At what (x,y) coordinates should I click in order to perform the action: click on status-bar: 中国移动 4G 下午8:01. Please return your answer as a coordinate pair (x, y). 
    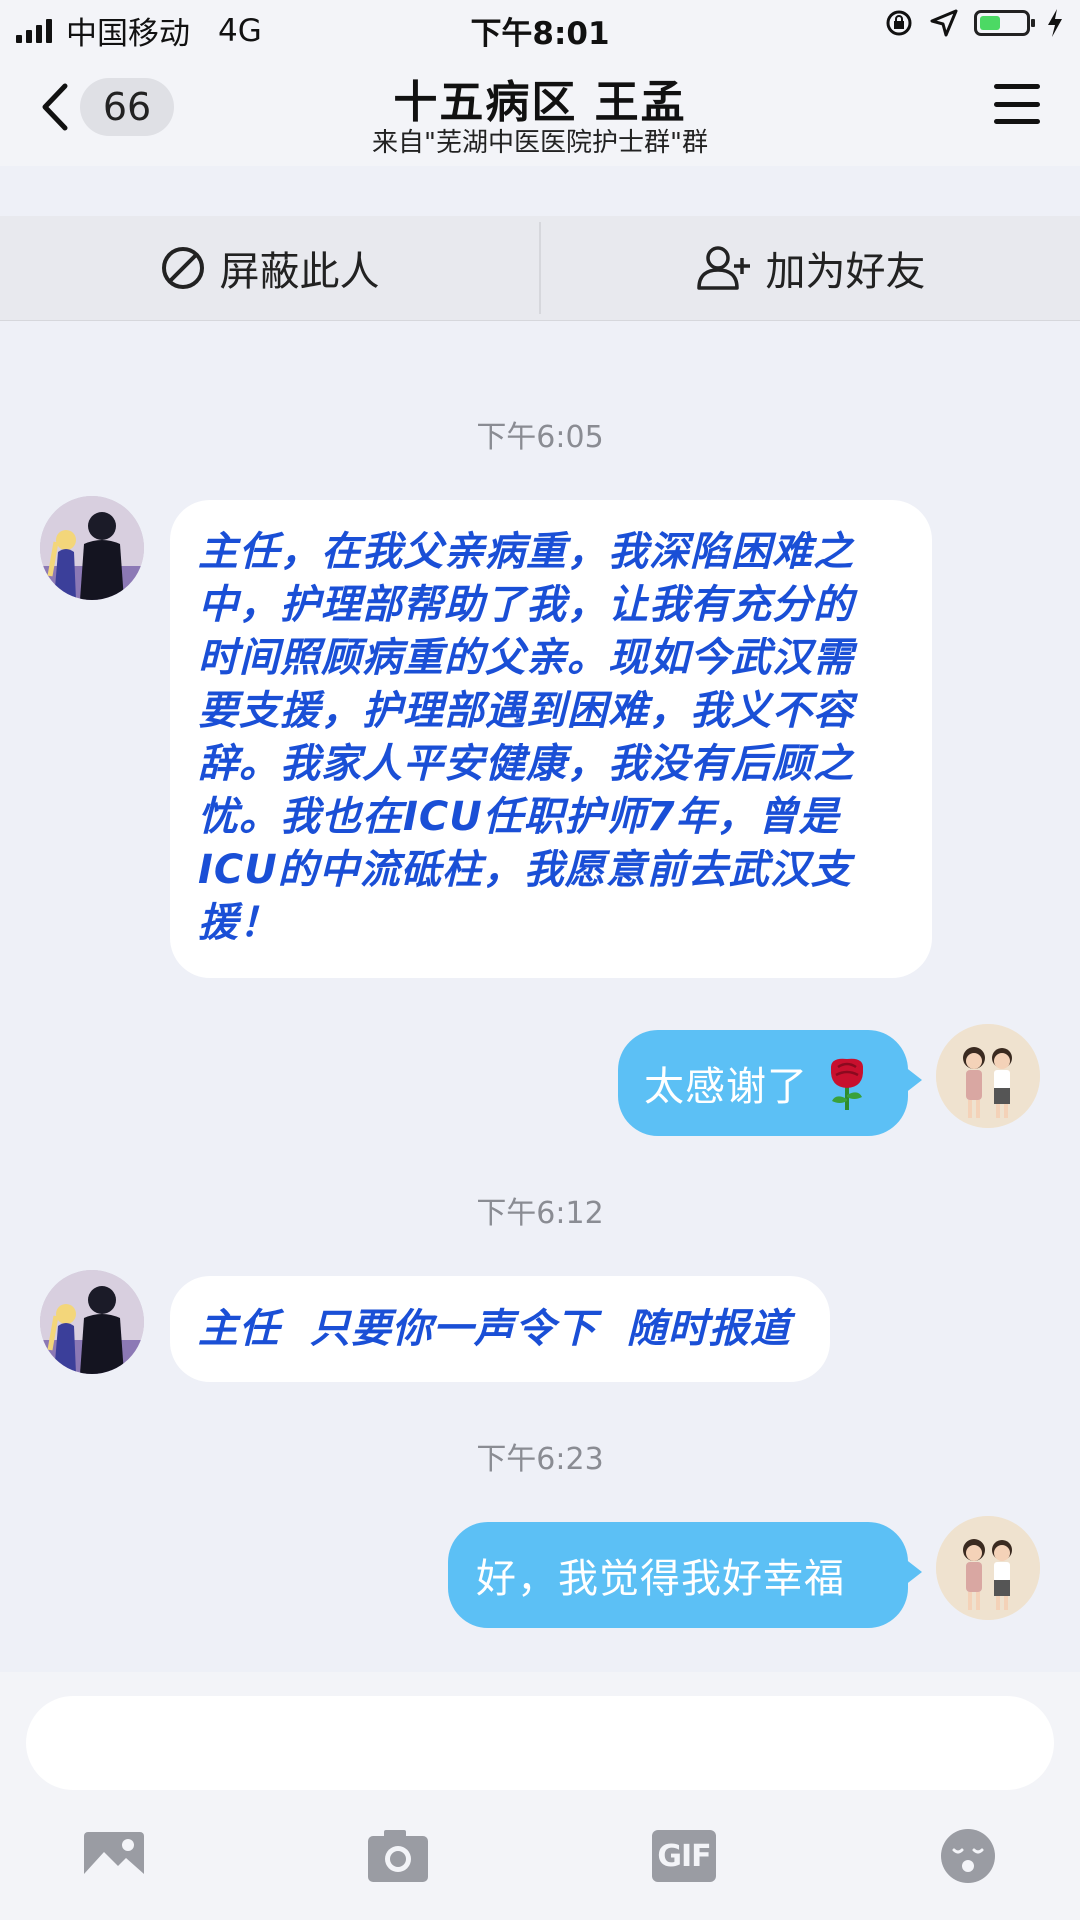
    Looking at the image, I should click on (540, 26).